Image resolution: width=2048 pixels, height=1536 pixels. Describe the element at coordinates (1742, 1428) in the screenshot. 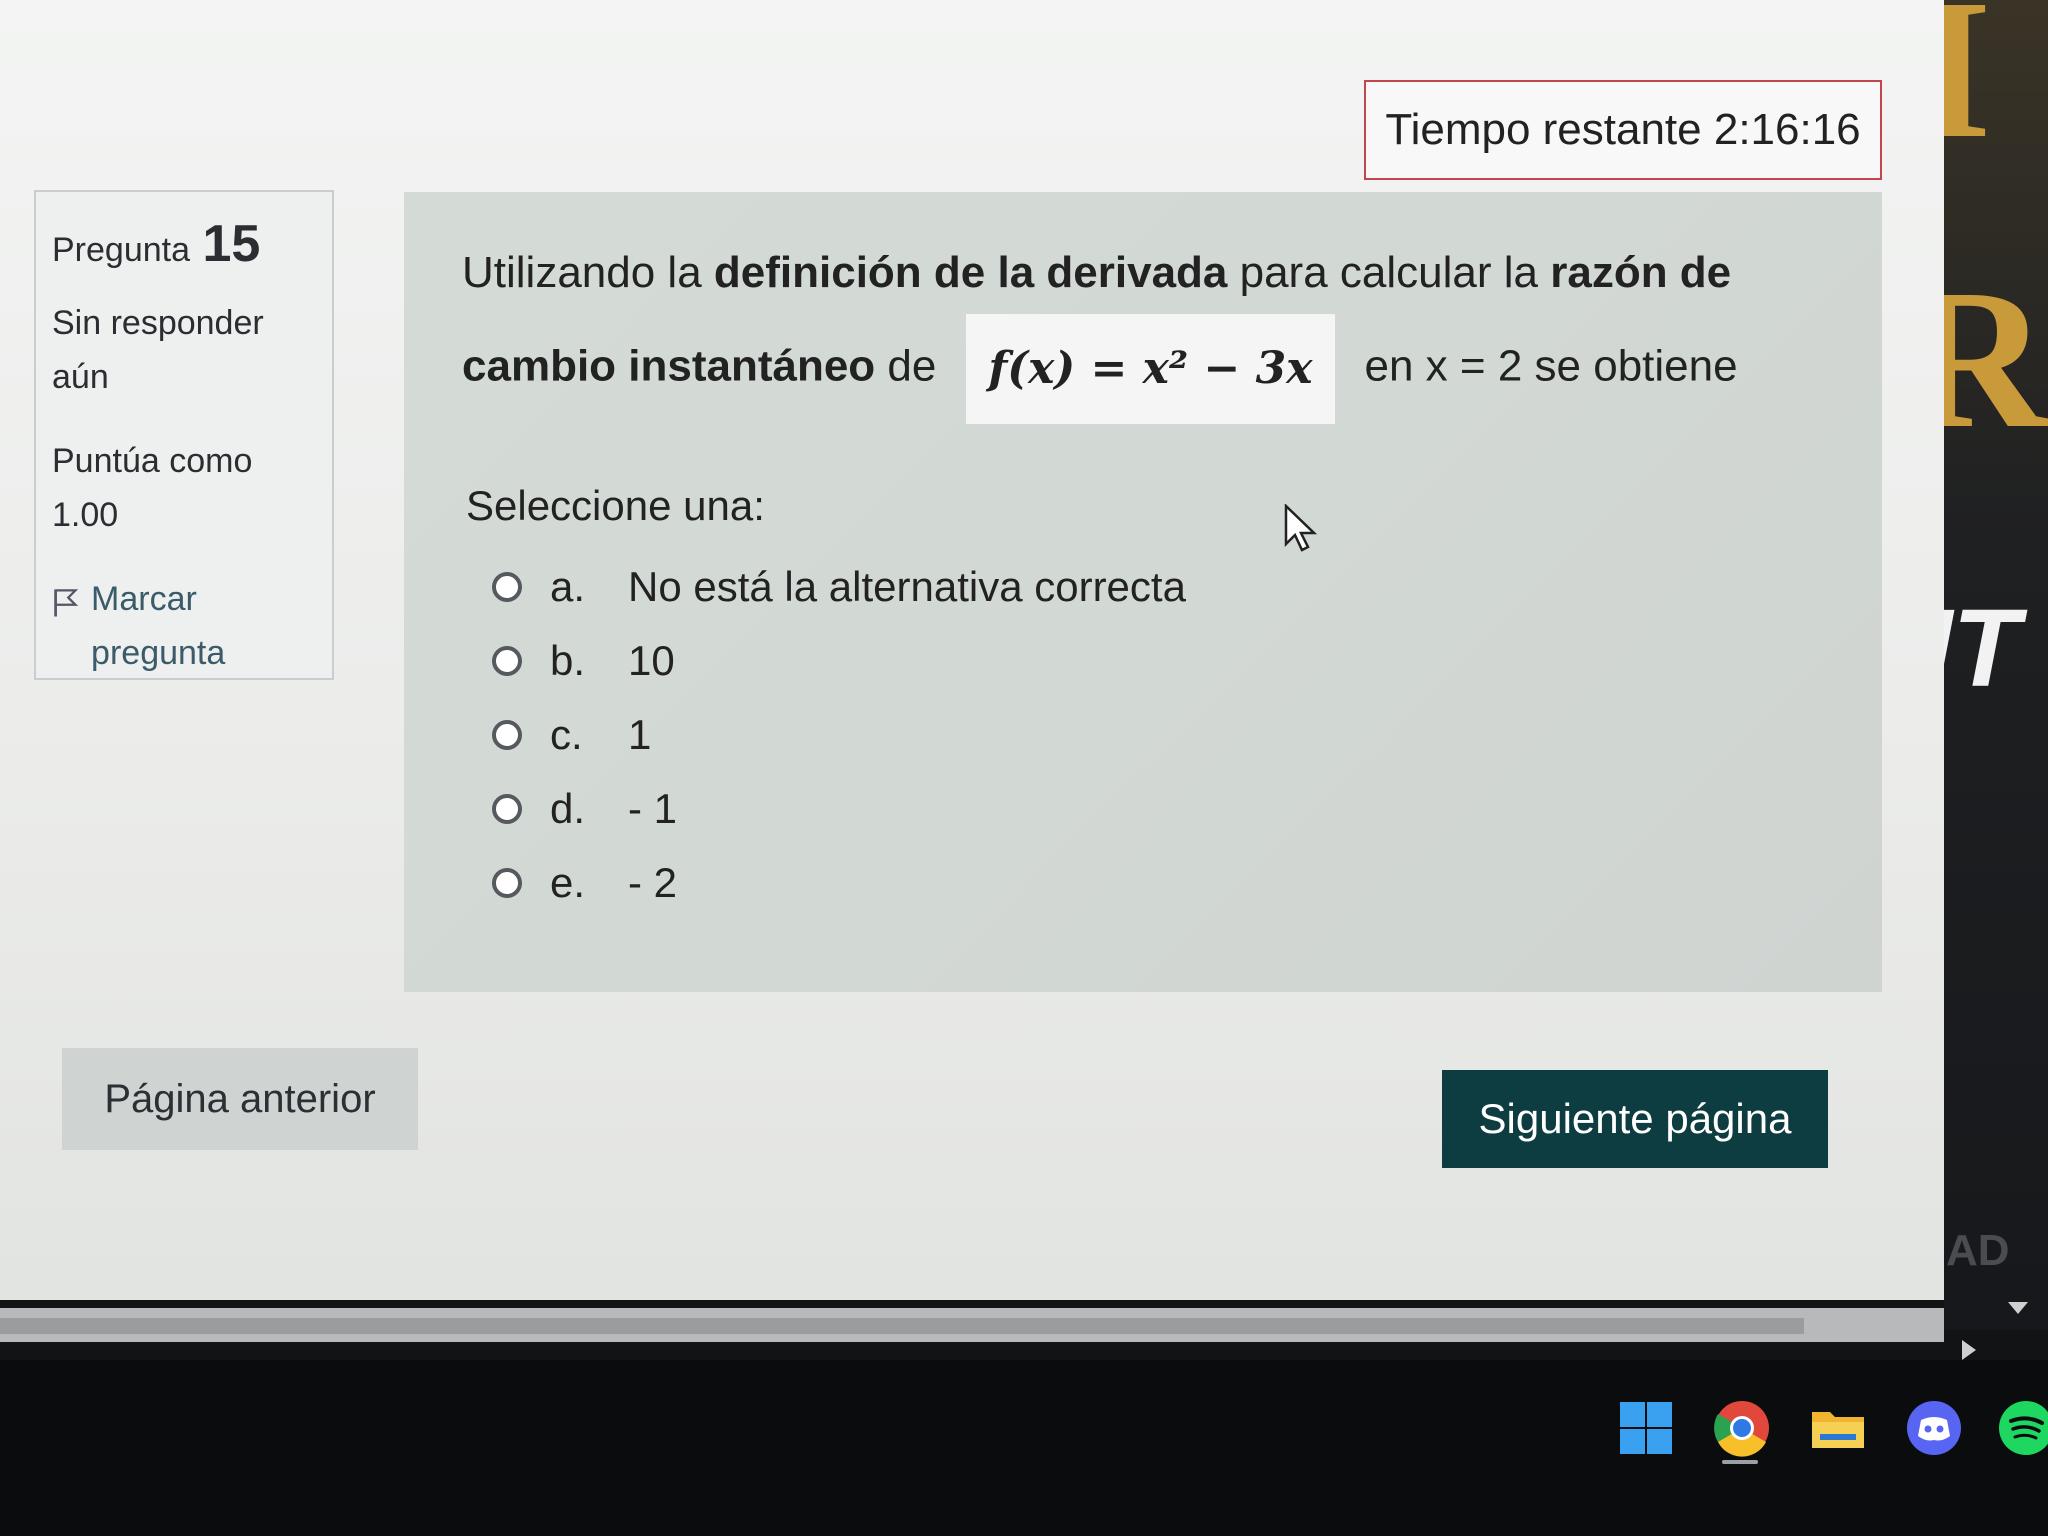

I see `chrome-icon` at that location.